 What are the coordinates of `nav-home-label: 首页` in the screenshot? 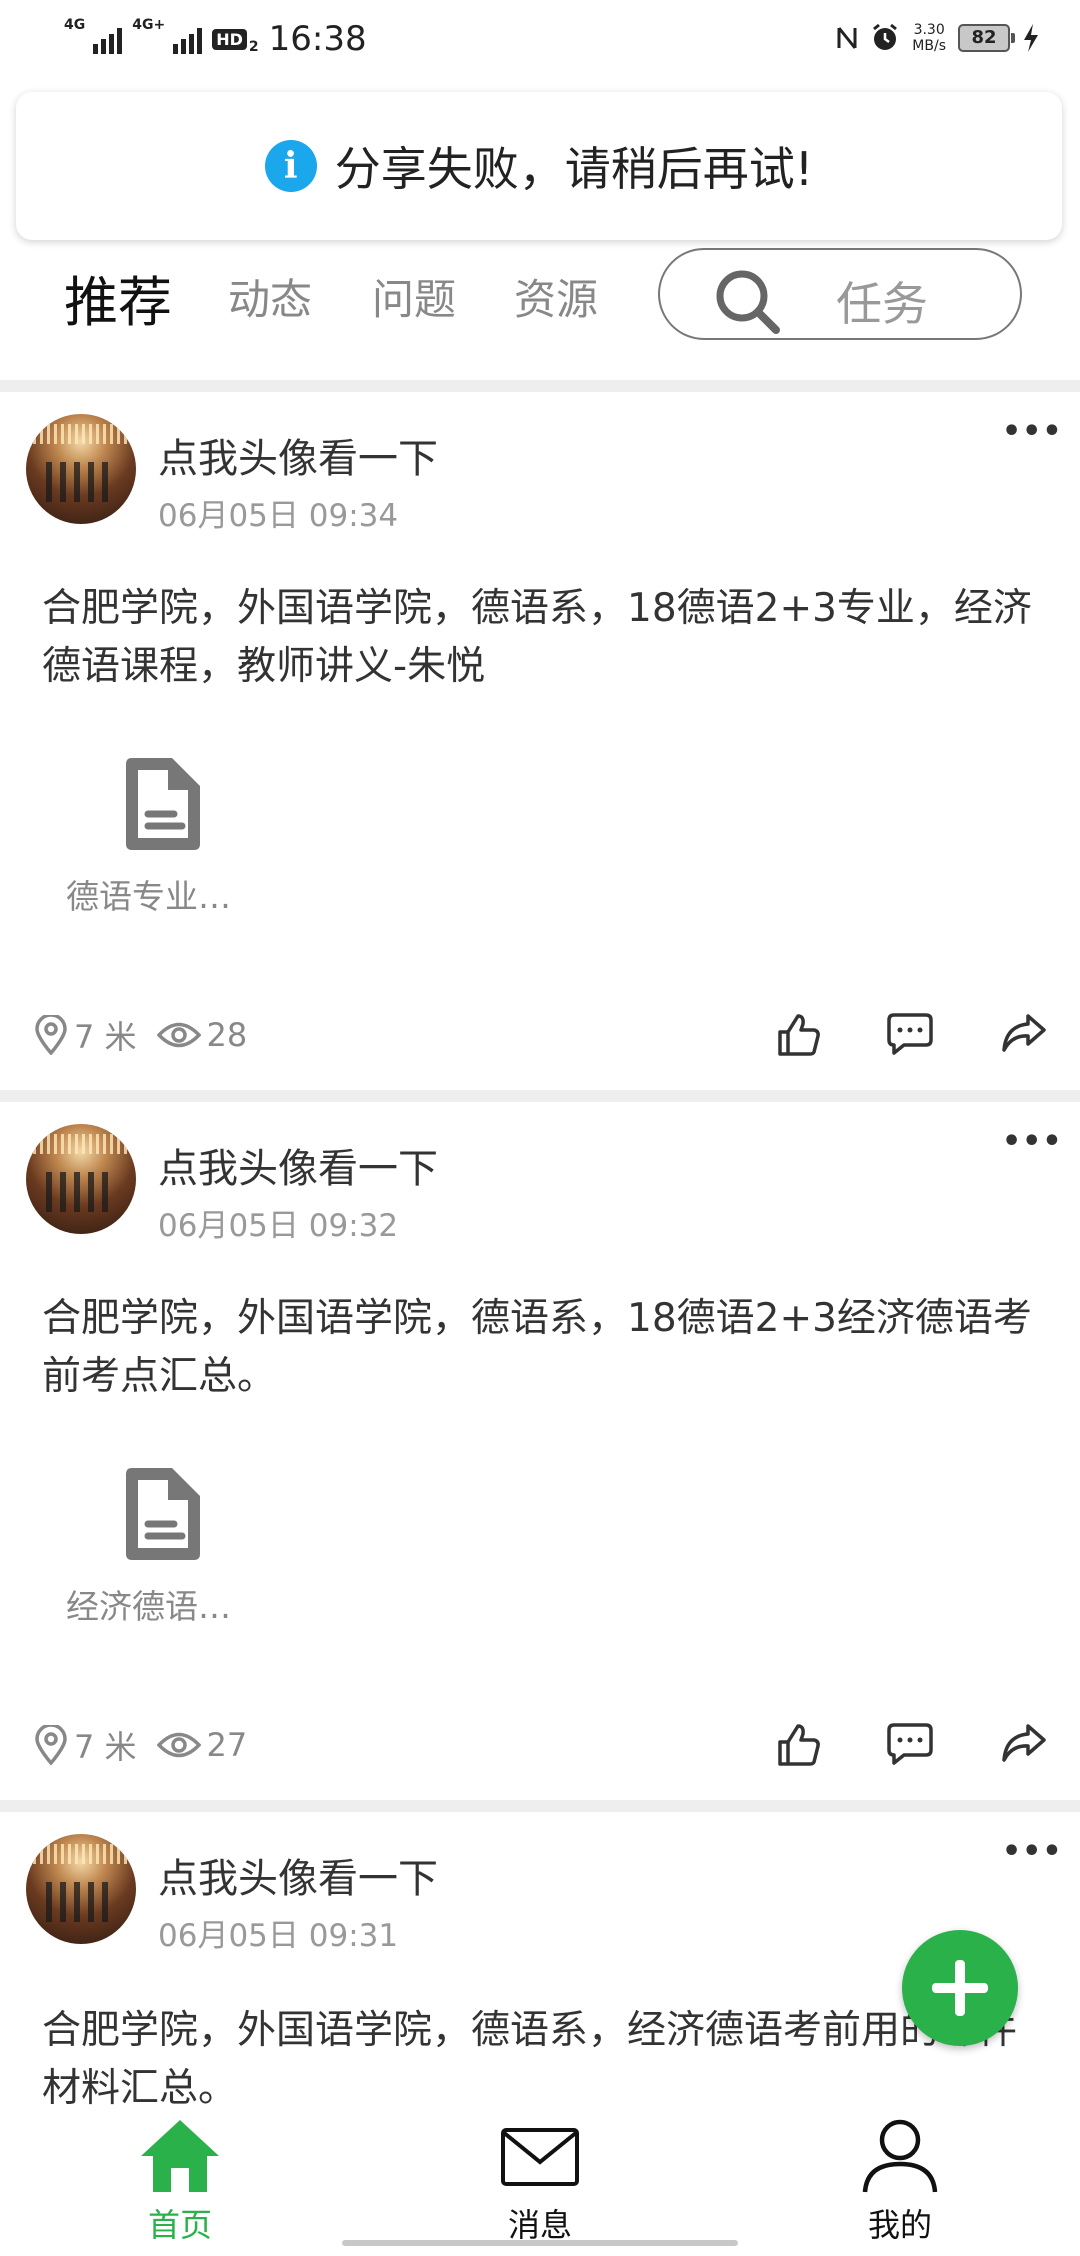 It's located at (179, 2225).